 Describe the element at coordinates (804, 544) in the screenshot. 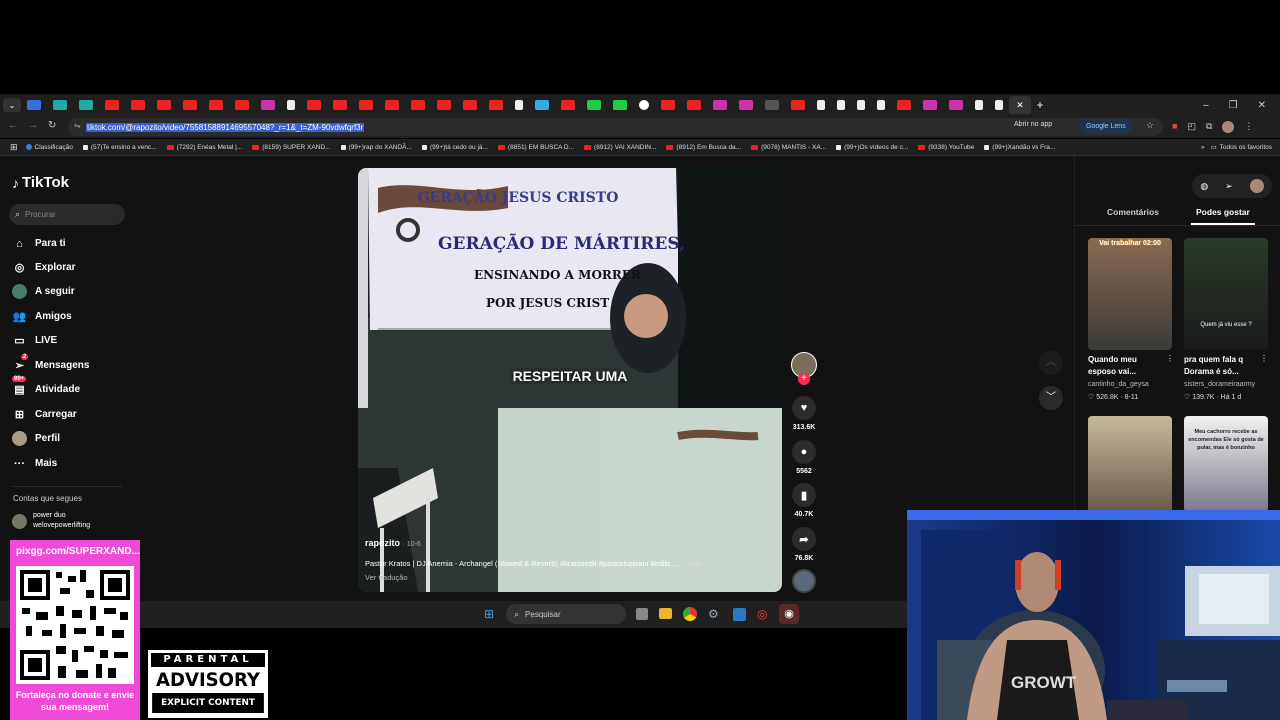

I see `share-button: ➦ 76.8K` at that location.